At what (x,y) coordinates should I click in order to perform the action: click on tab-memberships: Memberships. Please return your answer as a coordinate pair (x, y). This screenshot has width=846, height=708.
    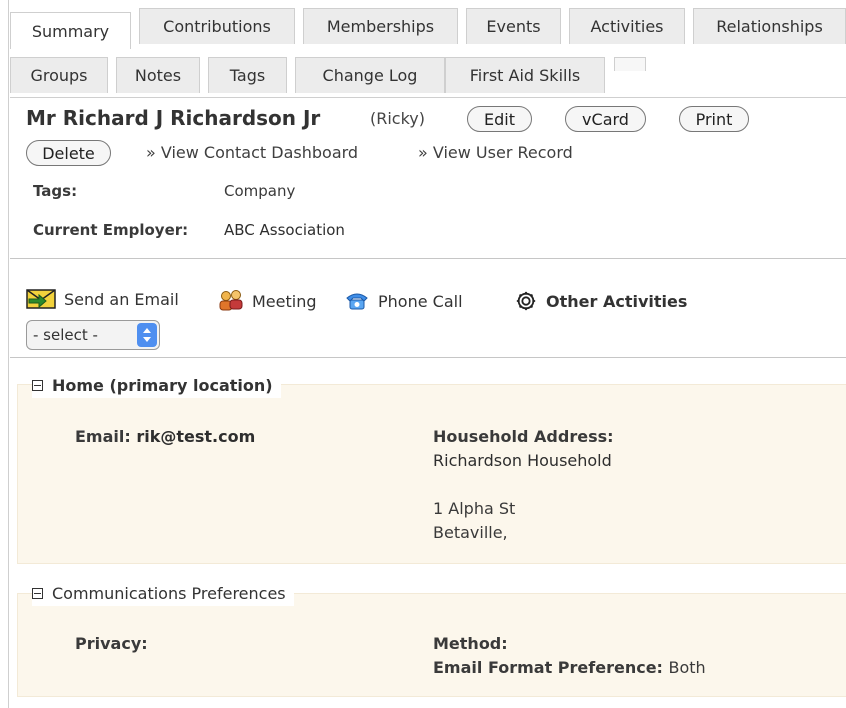
    Looking at the image, I should click on (380, 26).